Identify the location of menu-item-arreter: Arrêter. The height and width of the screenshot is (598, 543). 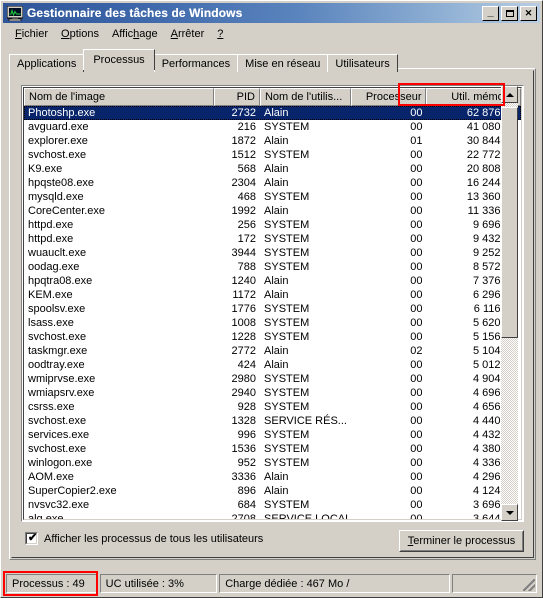
(188, 34).